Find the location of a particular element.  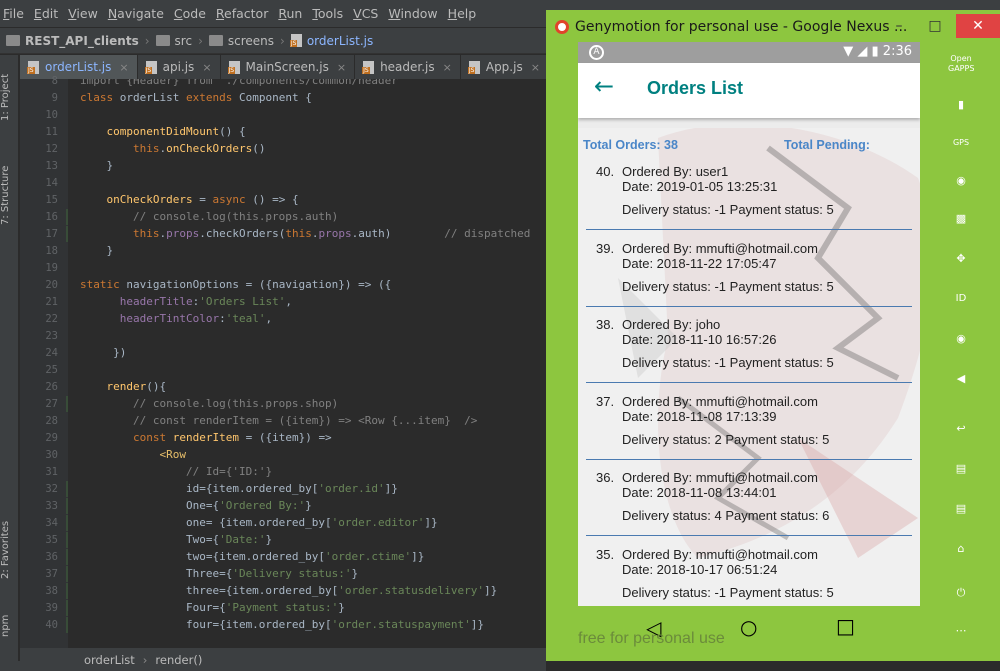

status-method: render() is located at coordinates (178, 660).